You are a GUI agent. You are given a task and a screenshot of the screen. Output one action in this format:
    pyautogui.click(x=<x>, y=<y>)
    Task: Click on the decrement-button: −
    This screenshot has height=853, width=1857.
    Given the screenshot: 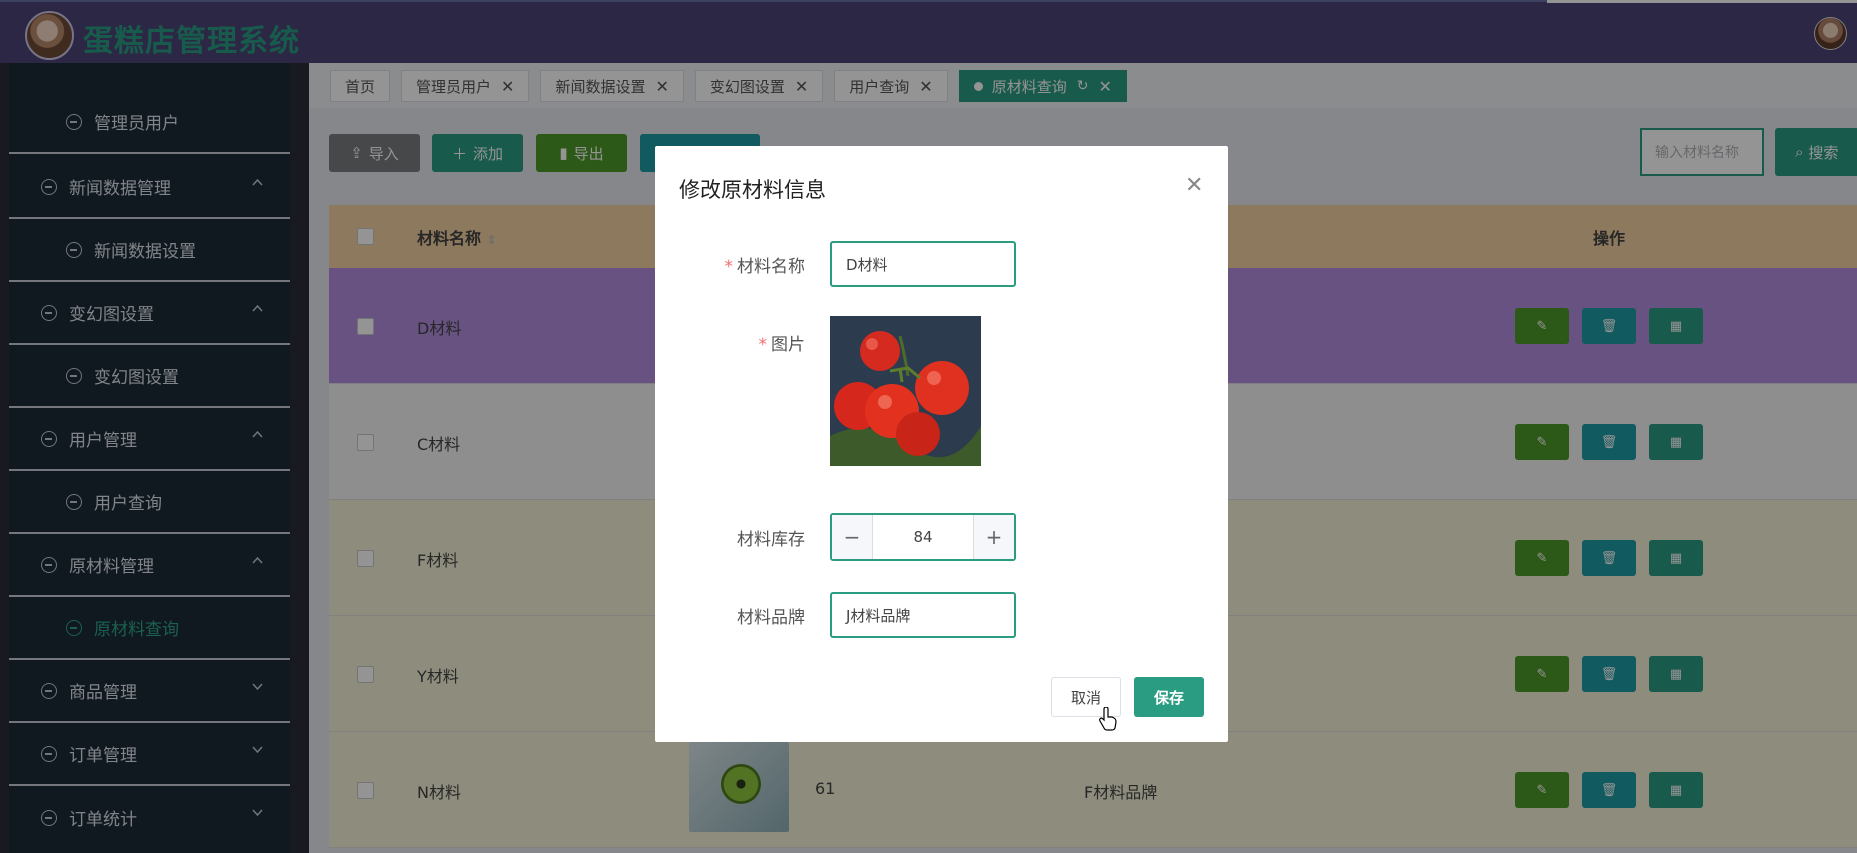 What is the action you would take?
    pyautogui.click(x=852, y=537)
    